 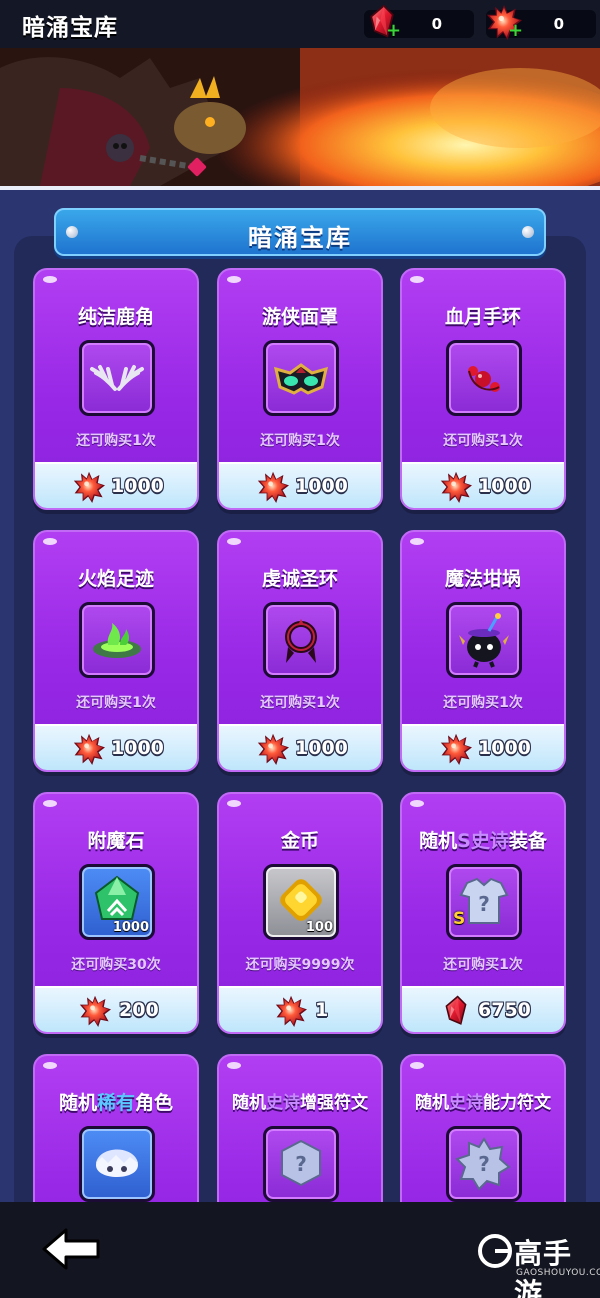 What do you see at coordinates (319, 927) in the screenshot?
I see `item-quantity: 100` at bounding box center [319, 927].